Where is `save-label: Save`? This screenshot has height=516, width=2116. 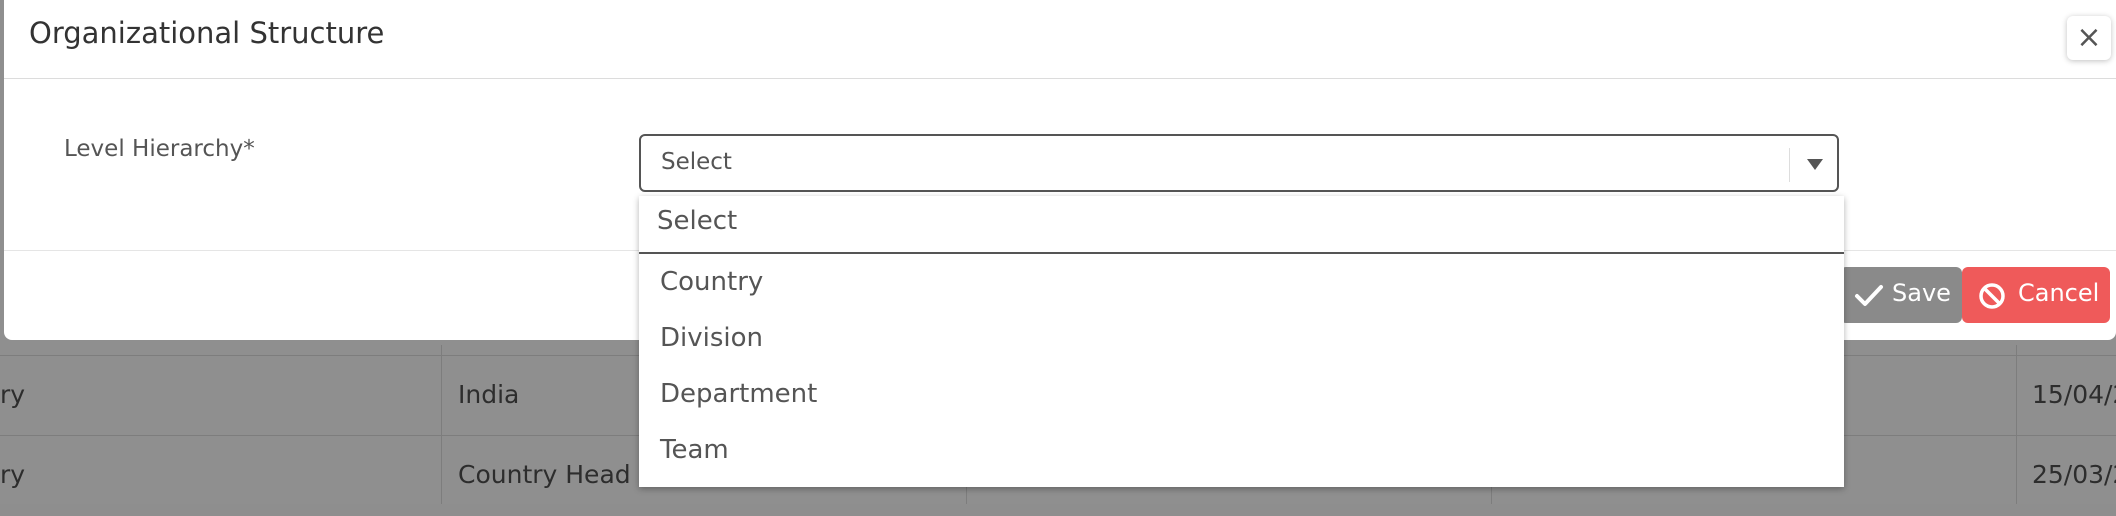 save-label: Save is located at coordinates (1921, 293).